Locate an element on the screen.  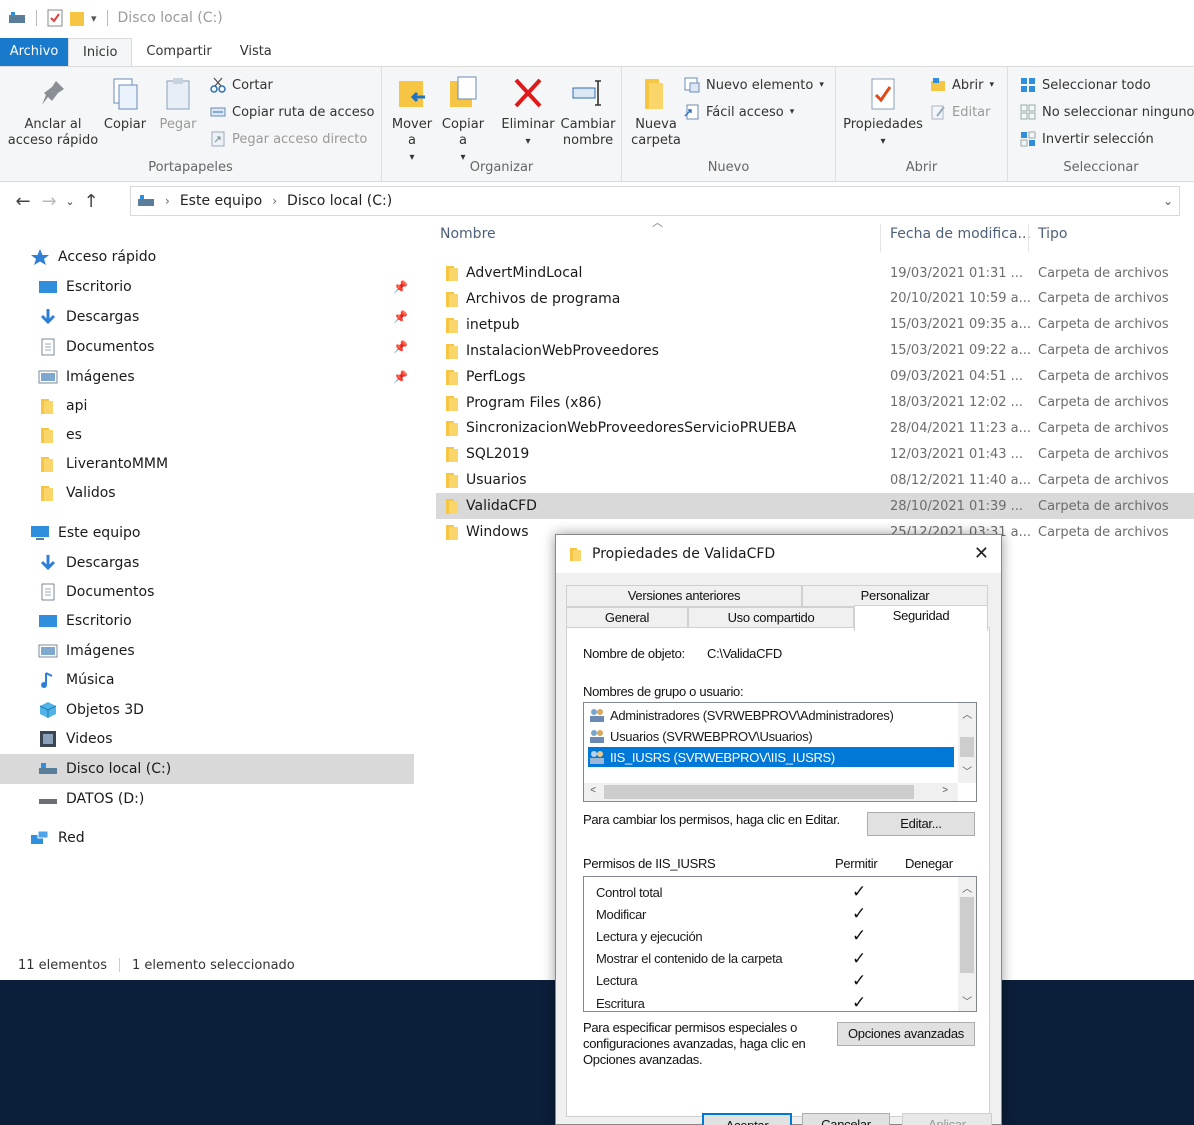
tab-inicio: Inicio is located at coordinates (100, 52).